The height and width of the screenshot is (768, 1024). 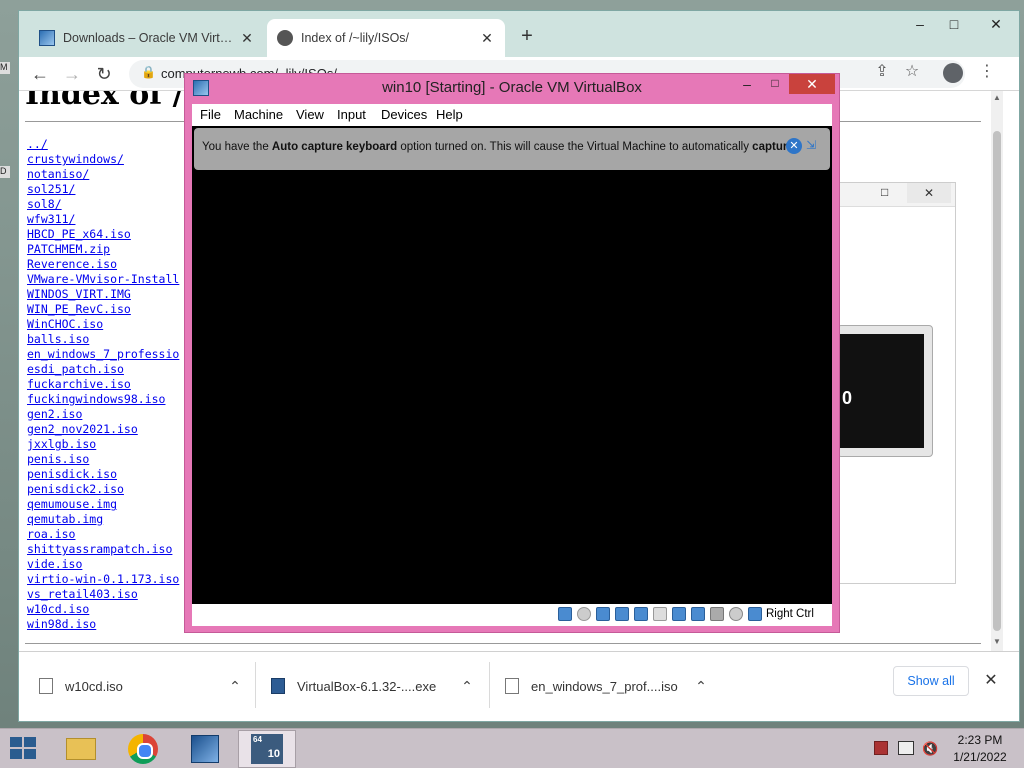 I want to click on file-link: vs_retail403.iso, so click(x=82, y=594).